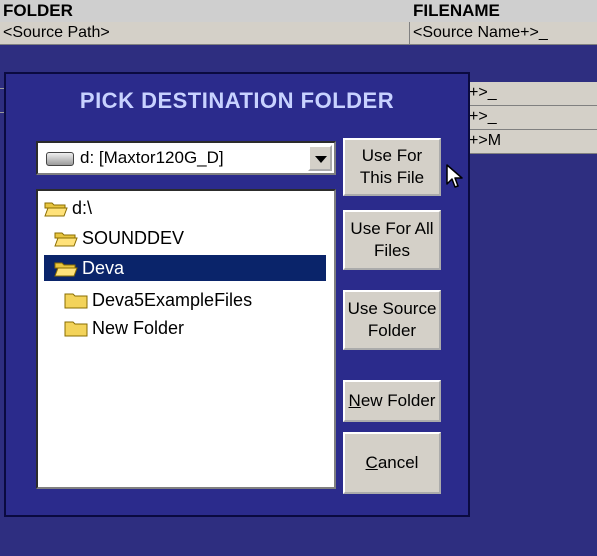  What do you see at coordinates (392, 320) in the screenshot?
I see `use-source-folder-button: Use Source Folder` at bounding box center [392, 320].